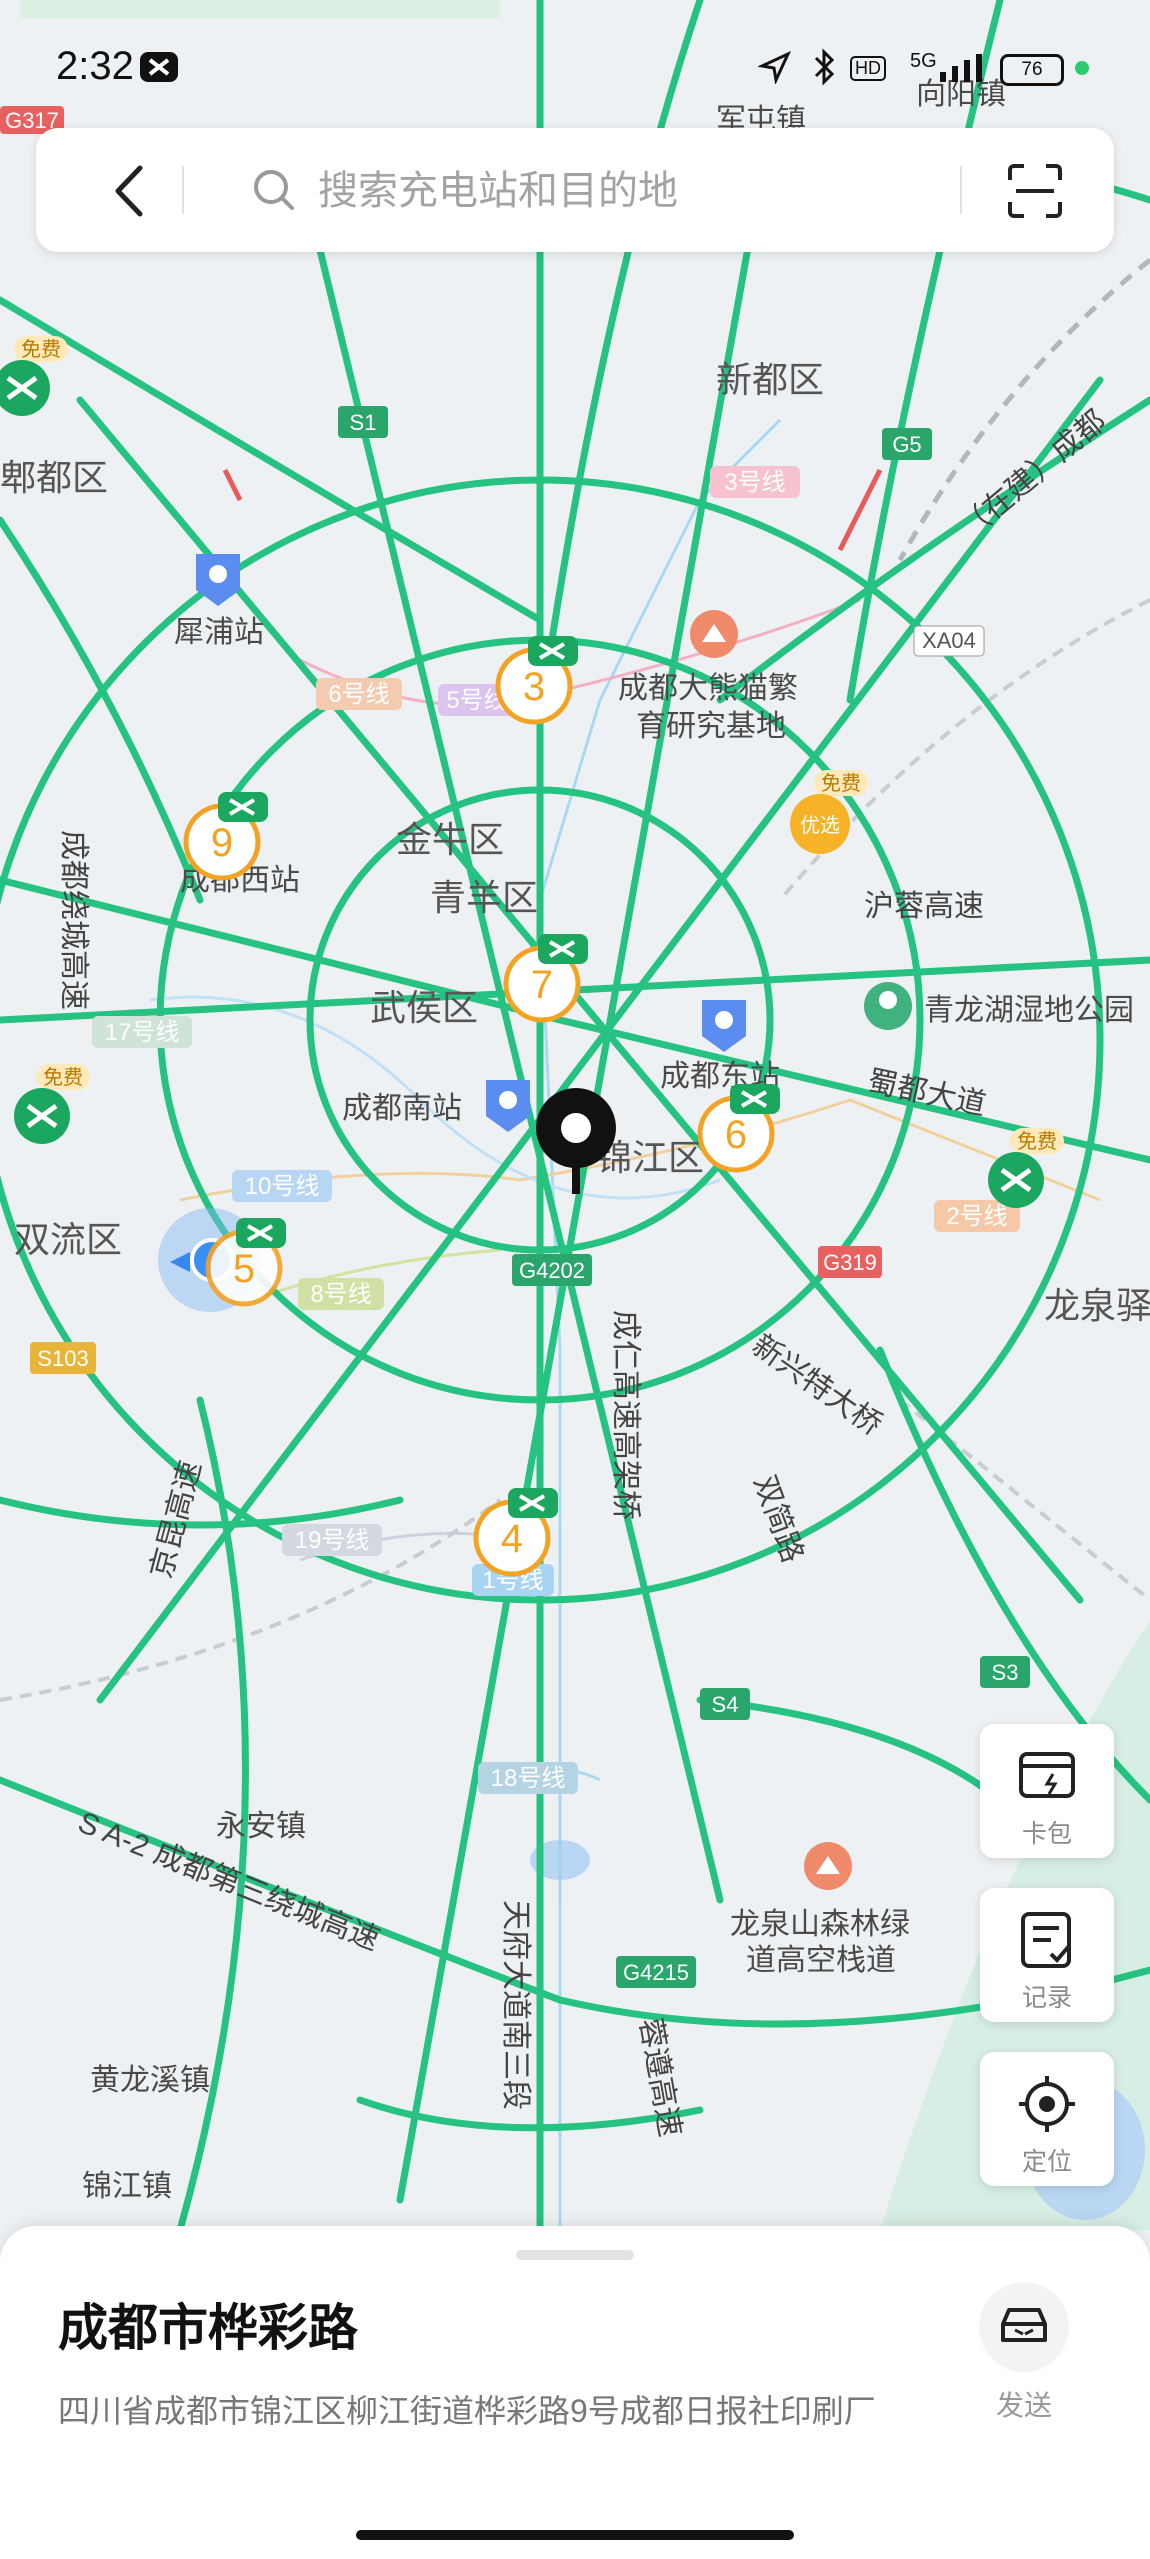 This screenshot has height=2559, width=1150. I want to click on svg-text: 5, so click(244, 1269).